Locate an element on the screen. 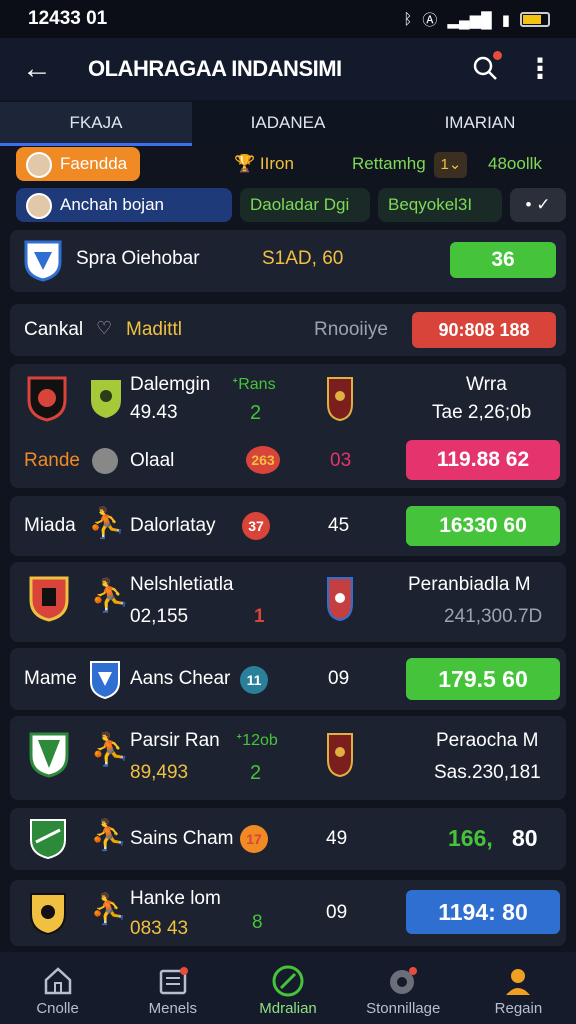 The height and width of the screenshot is (1024, 576). row-label: Mame is located at coordinates (50, 678).